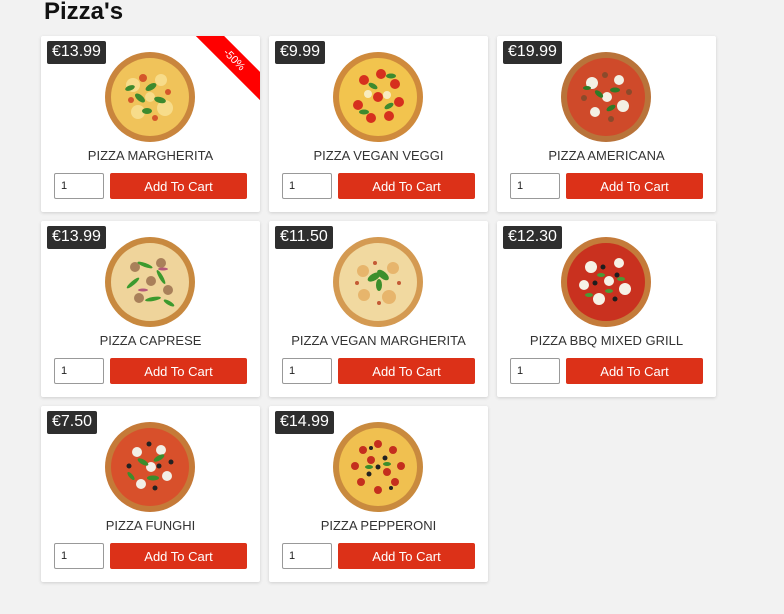  I want to click on price-badge: €11.50, so click(304, 237).